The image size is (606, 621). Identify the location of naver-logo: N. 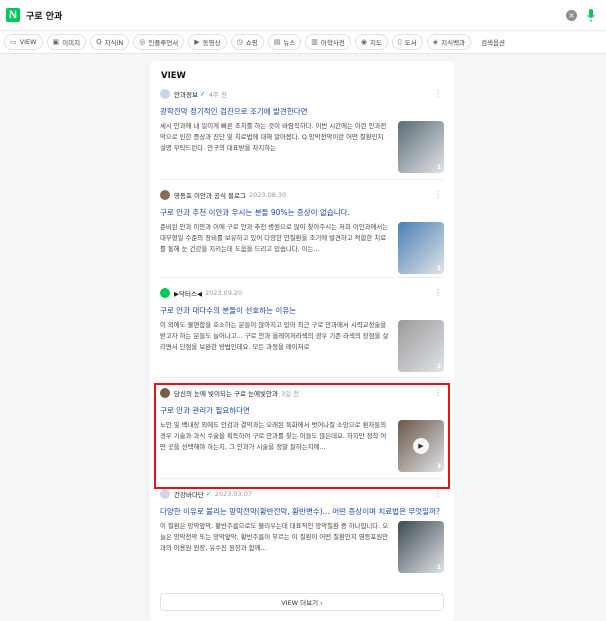
(13, 15).